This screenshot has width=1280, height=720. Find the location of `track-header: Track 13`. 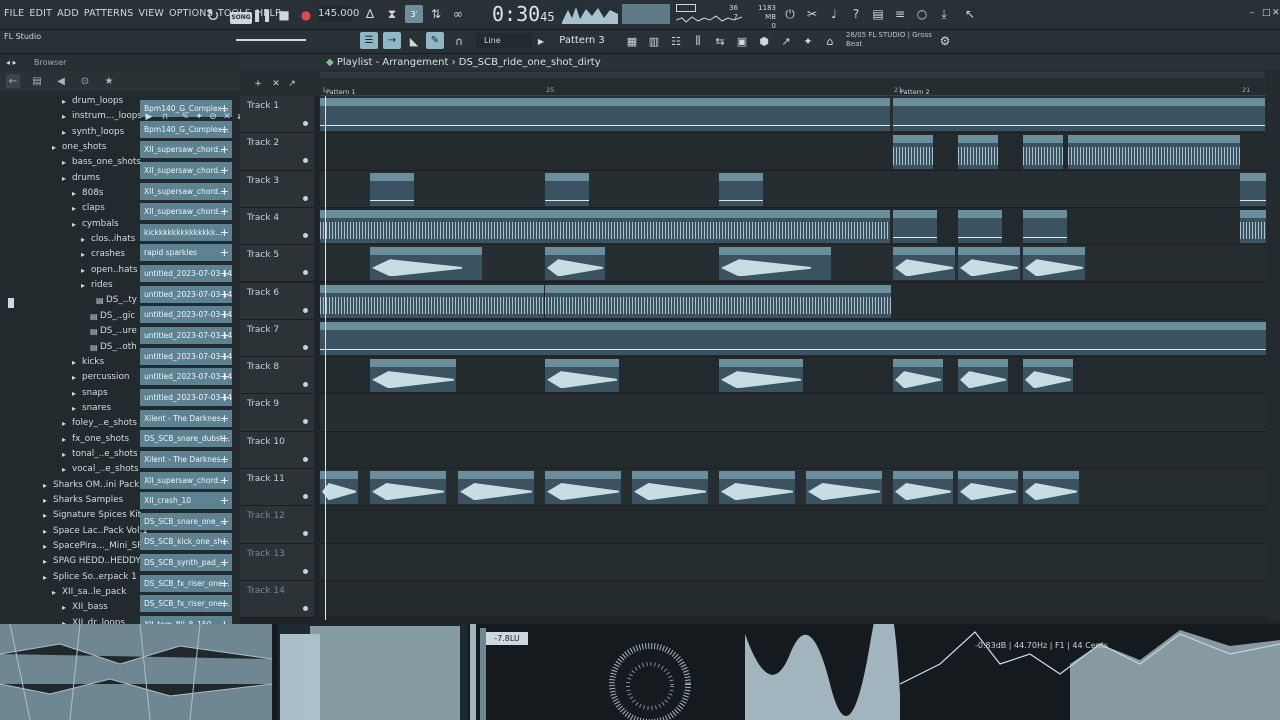

track-header: Track 13 is located at coordinates (277, 562).